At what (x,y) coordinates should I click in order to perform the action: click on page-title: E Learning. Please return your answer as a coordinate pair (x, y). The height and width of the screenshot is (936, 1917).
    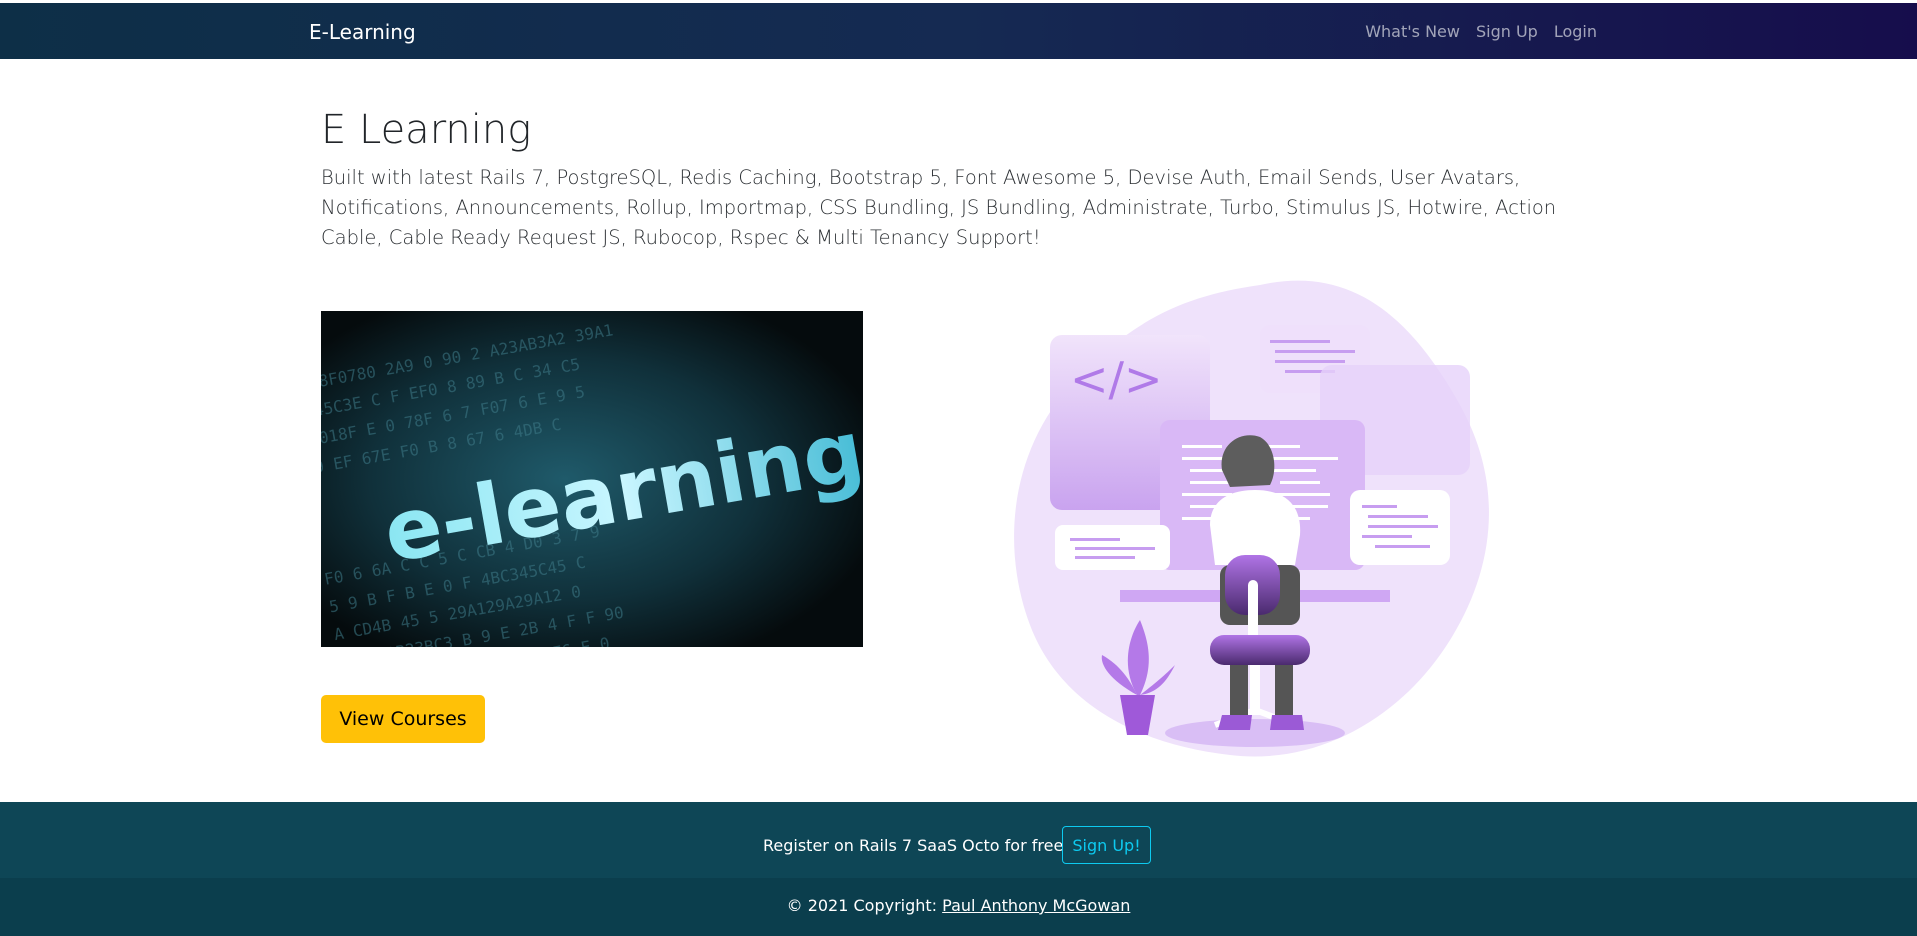
    Looking at the image, I should click on (426, 130).